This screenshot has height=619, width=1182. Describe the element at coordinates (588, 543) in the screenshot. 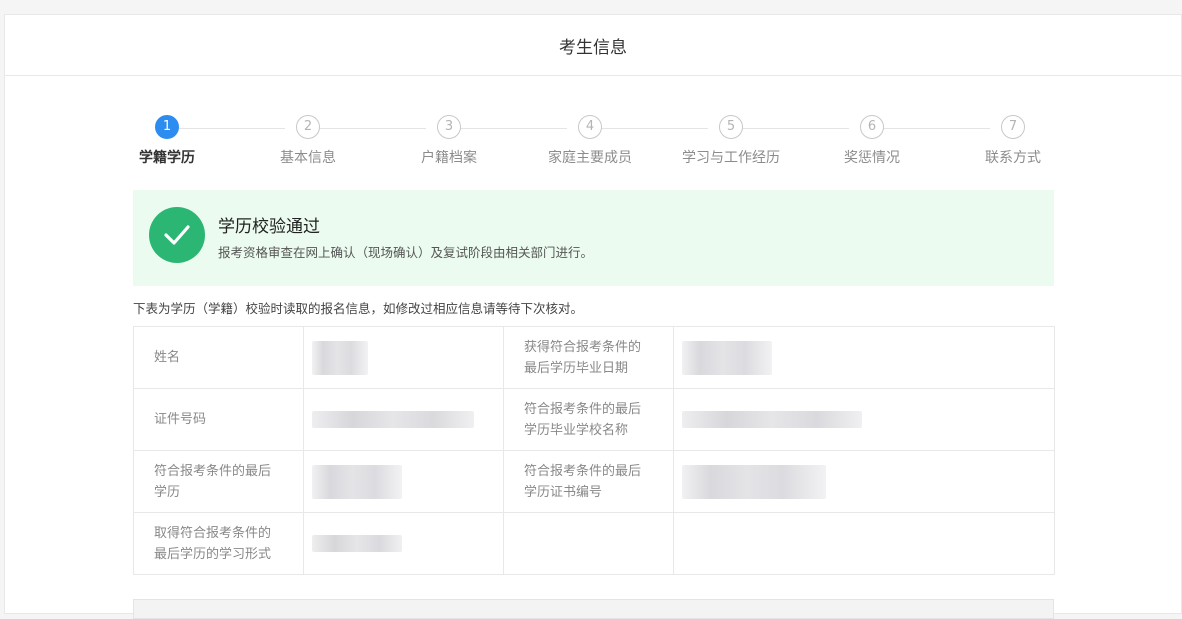

I see `empty-label-cell` at that location.